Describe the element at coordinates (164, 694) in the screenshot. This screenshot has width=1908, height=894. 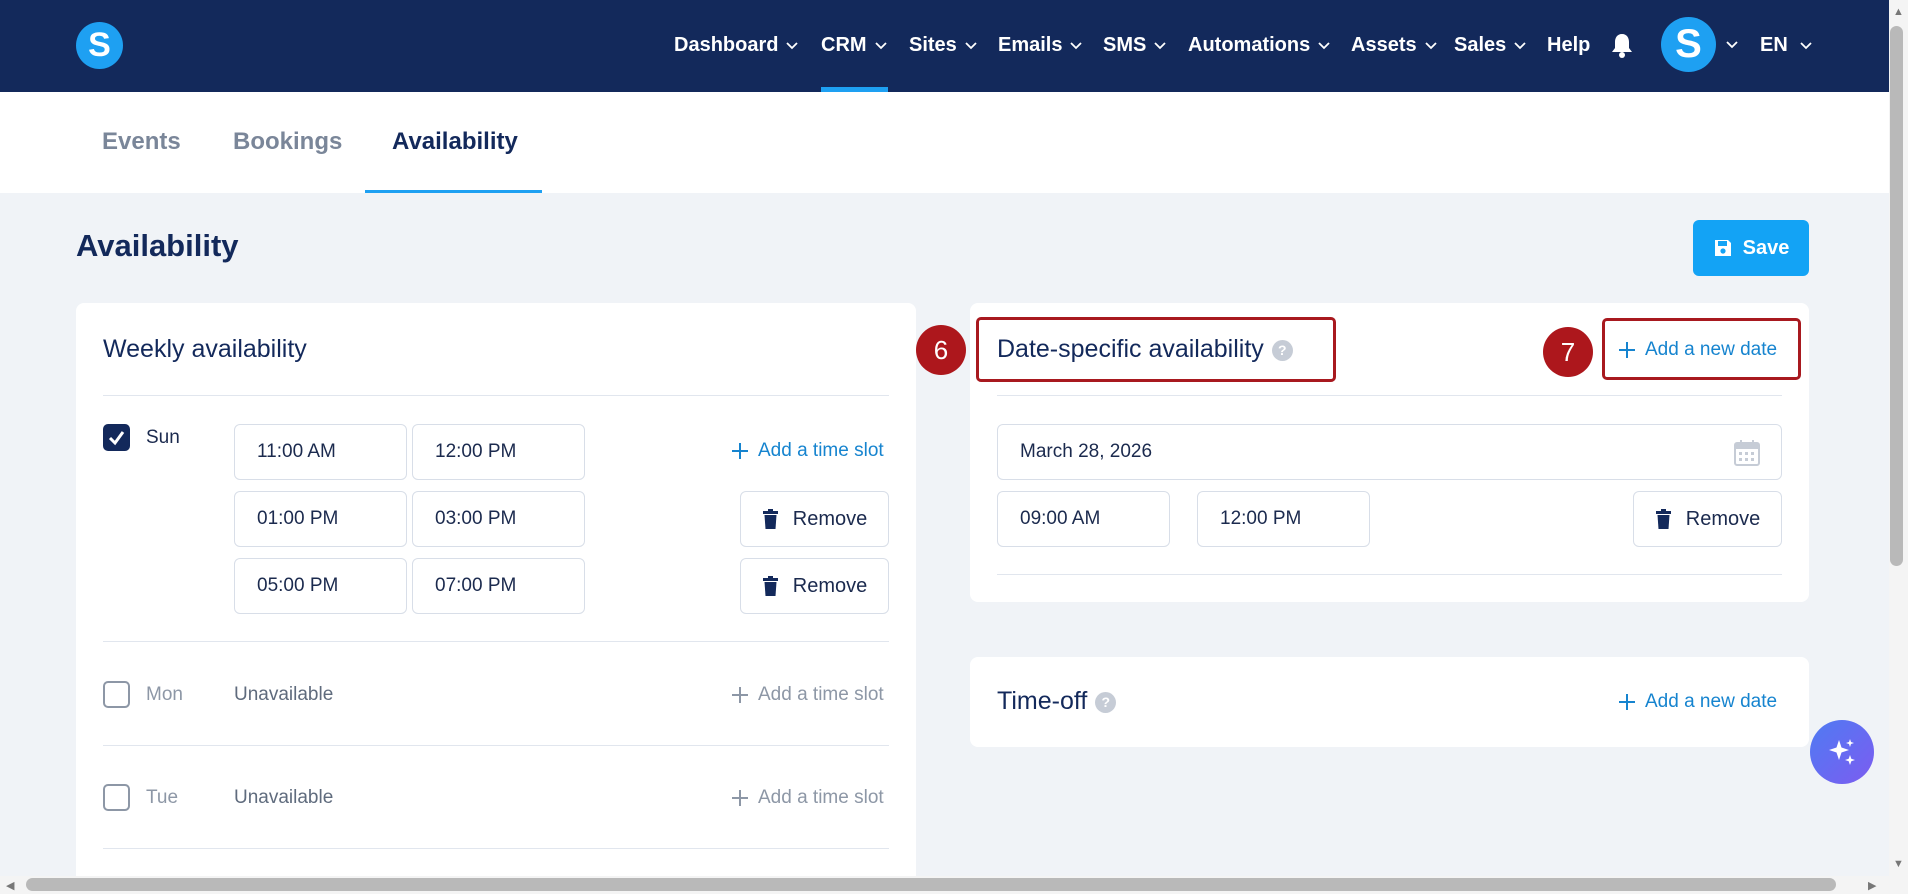
I see `day-label-mon: Mon` at that location.